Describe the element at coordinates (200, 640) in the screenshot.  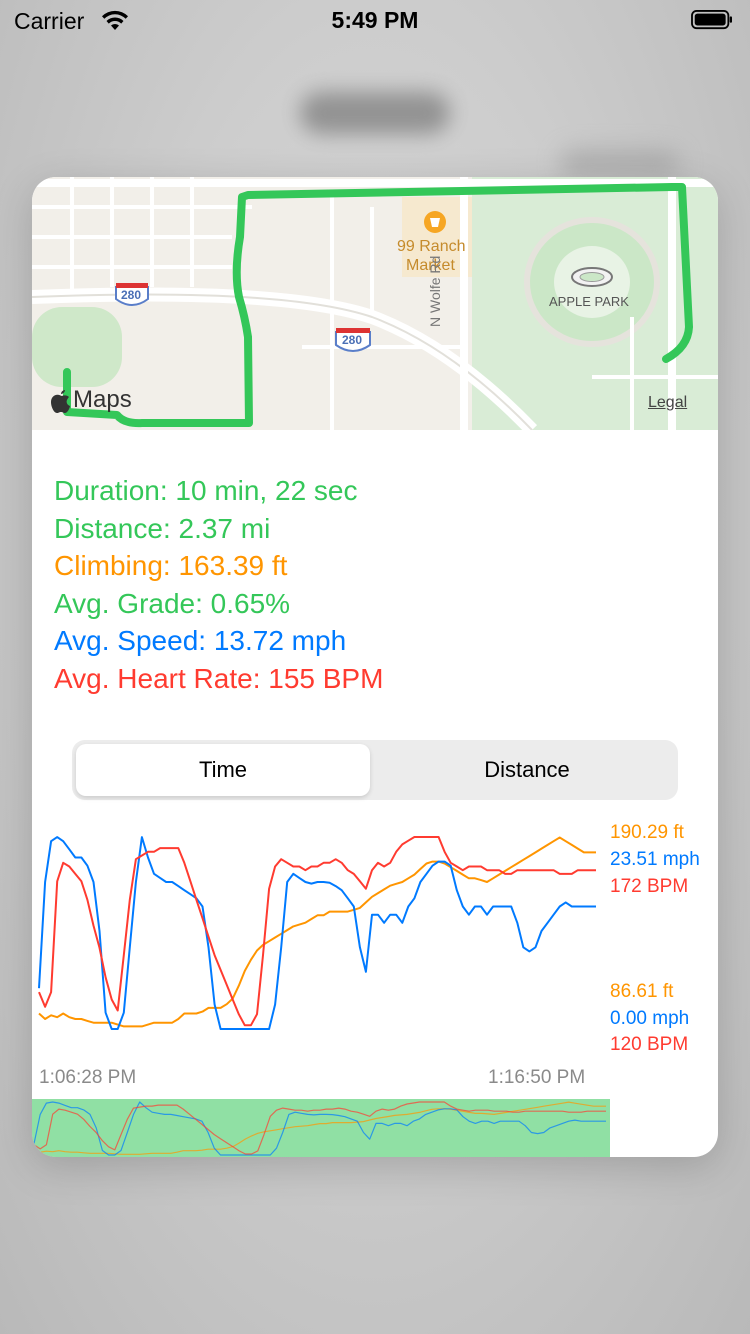
I see `speed-stat: Avg. Speed: 13.72 mph` at that location.